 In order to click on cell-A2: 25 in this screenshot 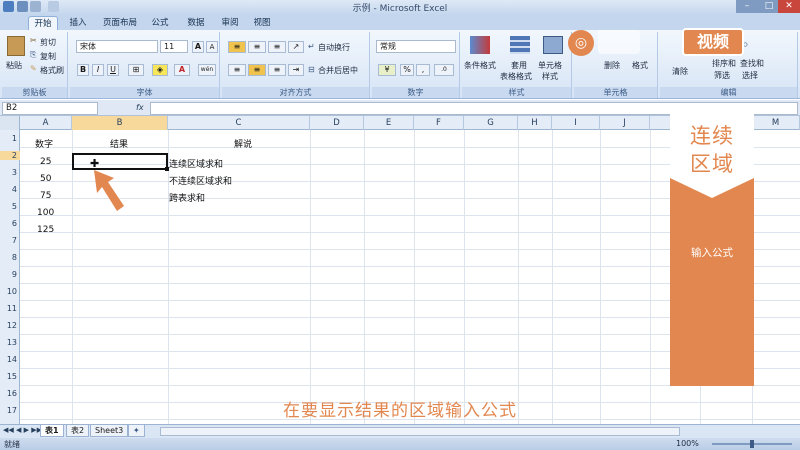, I will do `click(45, 162)`.